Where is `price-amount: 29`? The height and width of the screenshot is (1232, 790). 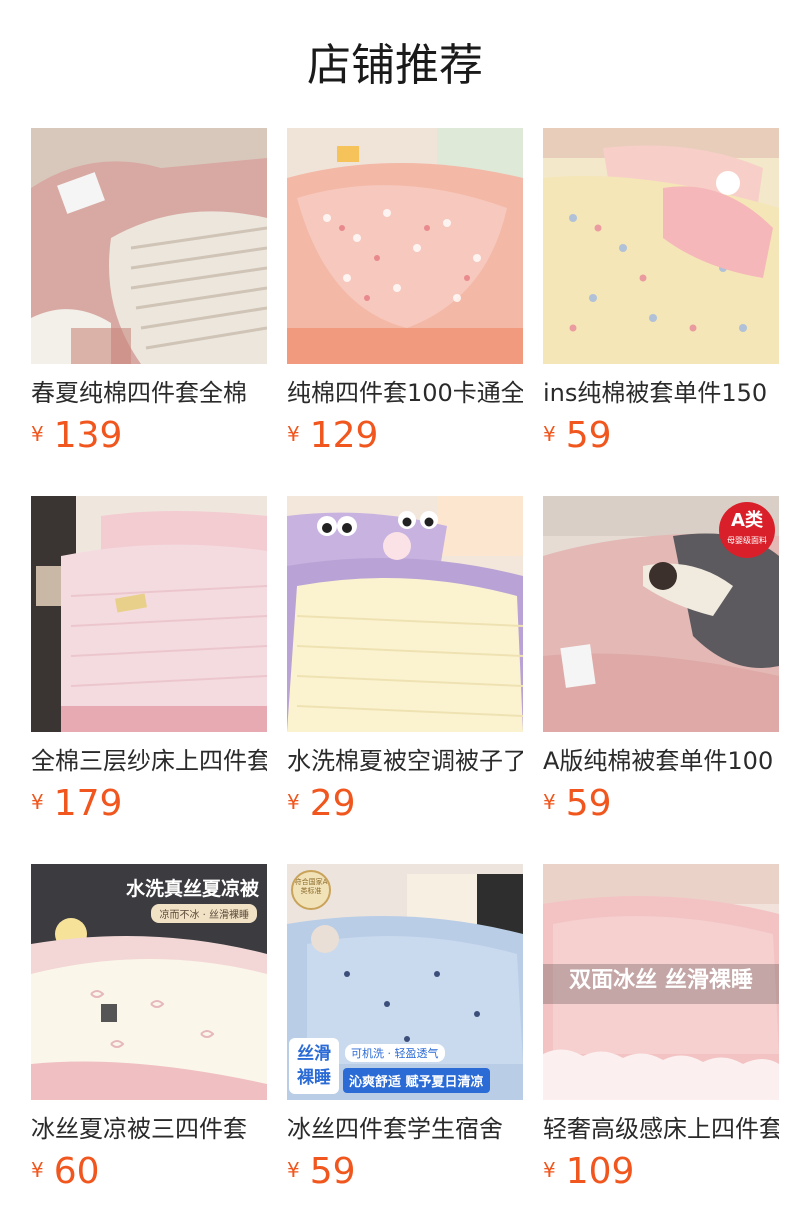
price-amount: 29 is located at coordinates (332, 803).